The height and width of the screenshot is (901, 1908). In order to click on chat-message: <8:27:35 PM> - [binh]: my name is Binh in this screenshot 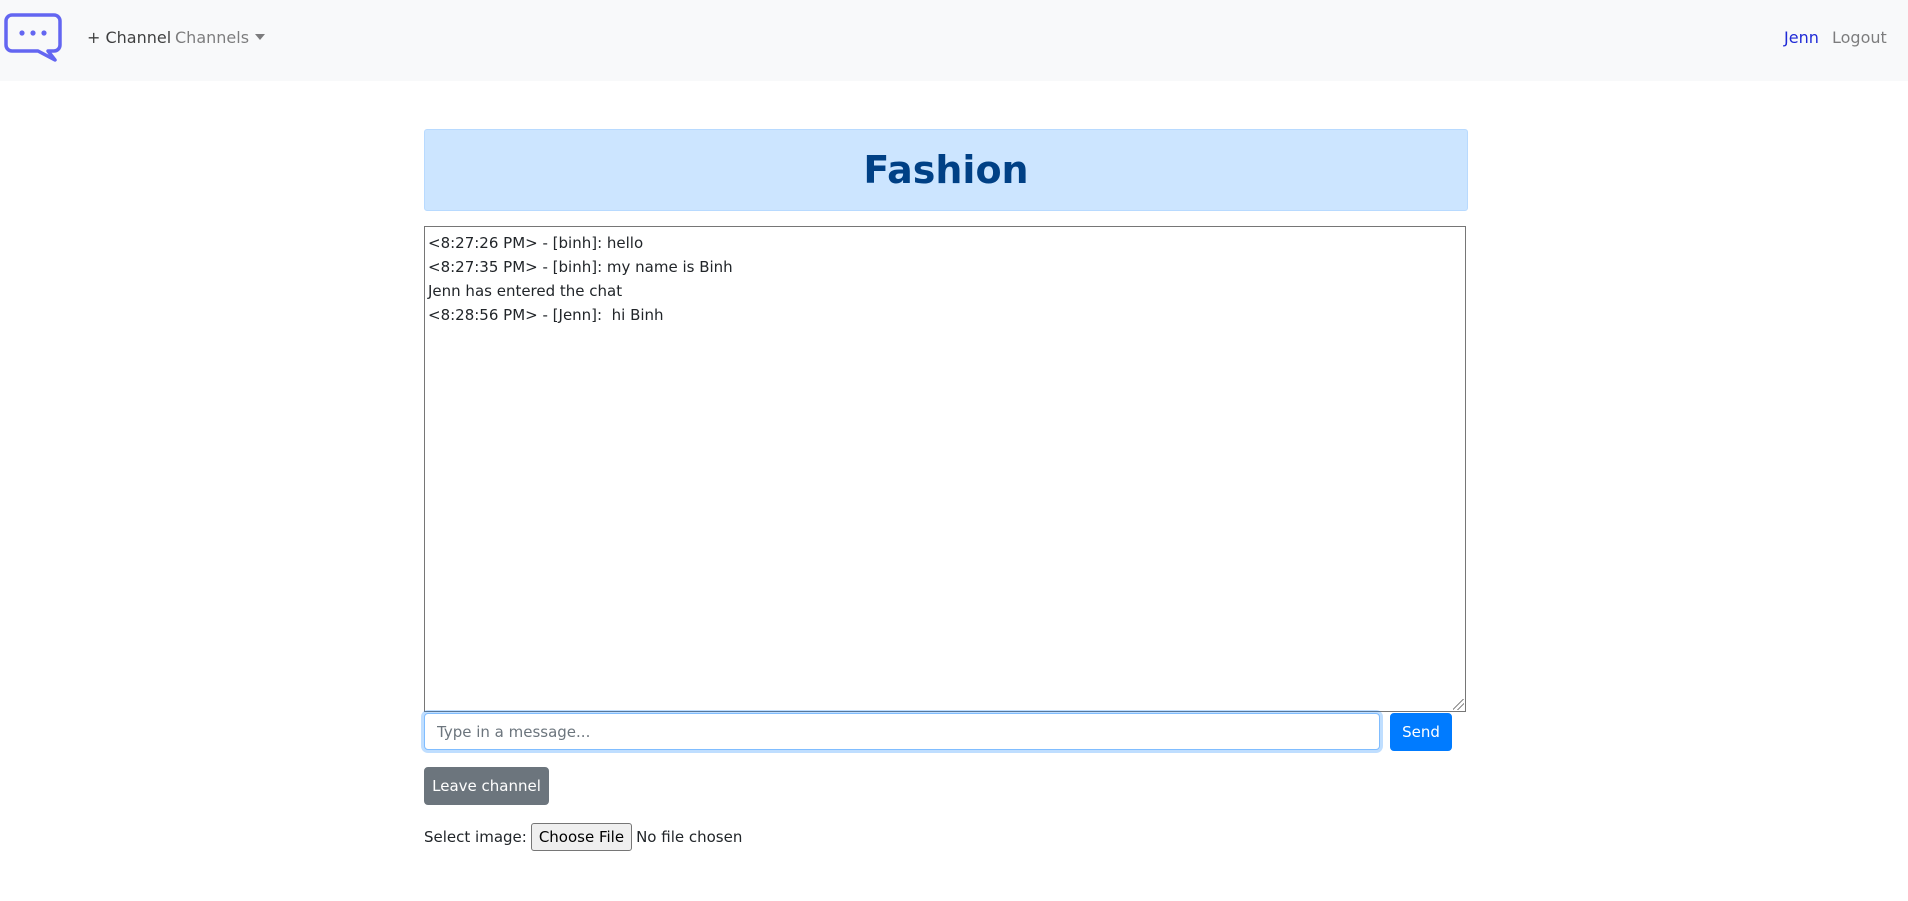, I will do `click(580, 267)`.